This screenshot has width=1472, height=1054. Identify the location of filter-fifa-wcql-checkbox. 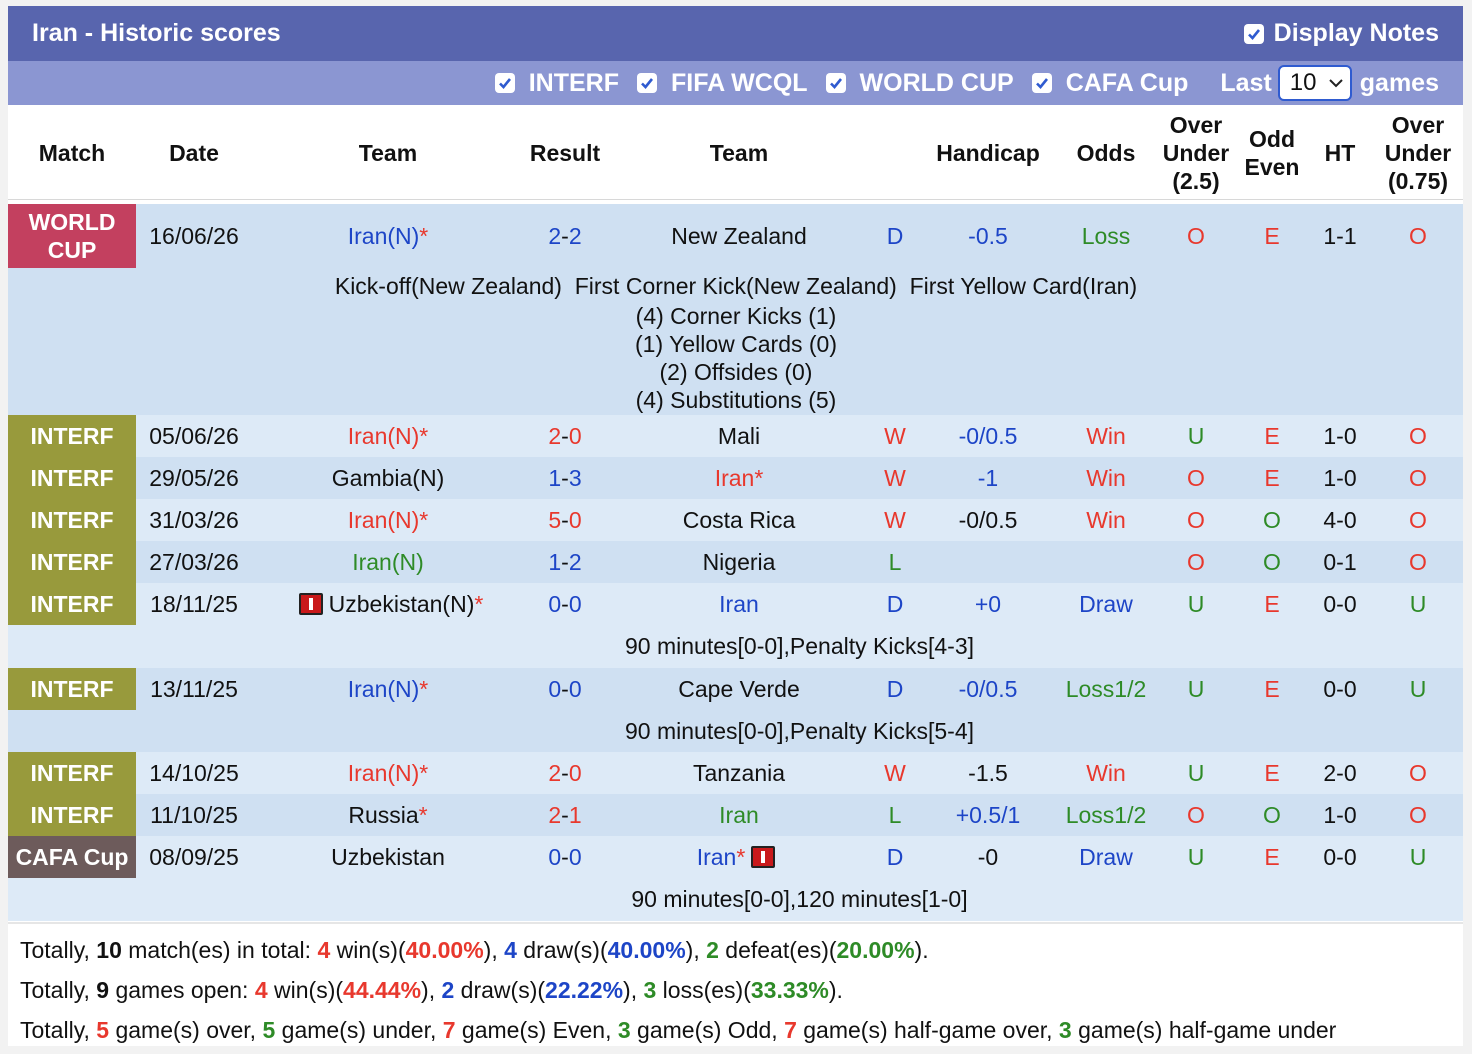
(646, 83).